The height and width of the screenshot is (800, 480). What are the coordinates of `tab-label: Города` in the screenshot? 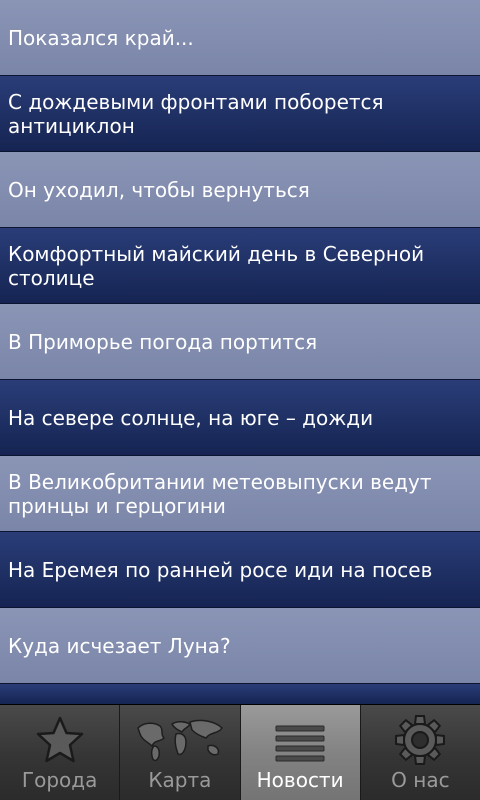 It's located at (59, 780).